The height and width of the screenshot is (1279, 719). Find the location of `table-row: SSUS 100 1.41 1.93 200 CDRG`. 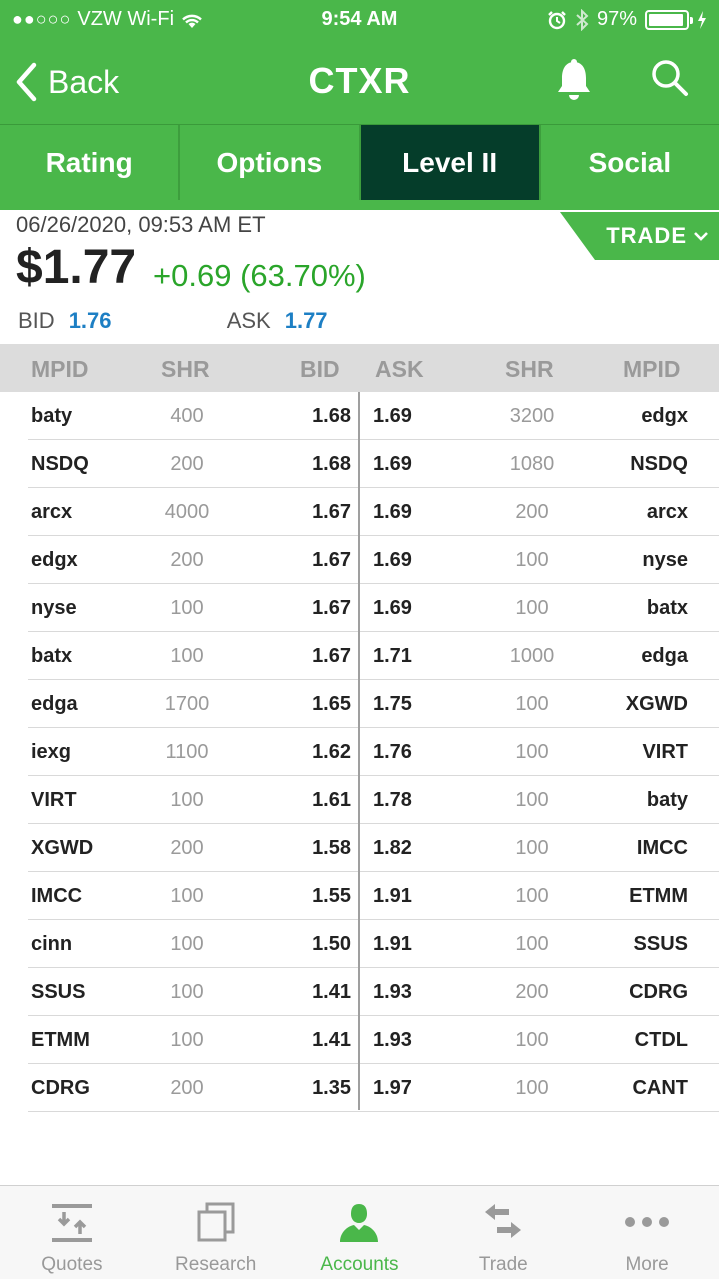

table-row: SSUS 100 1.41 1.93 200 CDRG is located at coordinates (373, 992).